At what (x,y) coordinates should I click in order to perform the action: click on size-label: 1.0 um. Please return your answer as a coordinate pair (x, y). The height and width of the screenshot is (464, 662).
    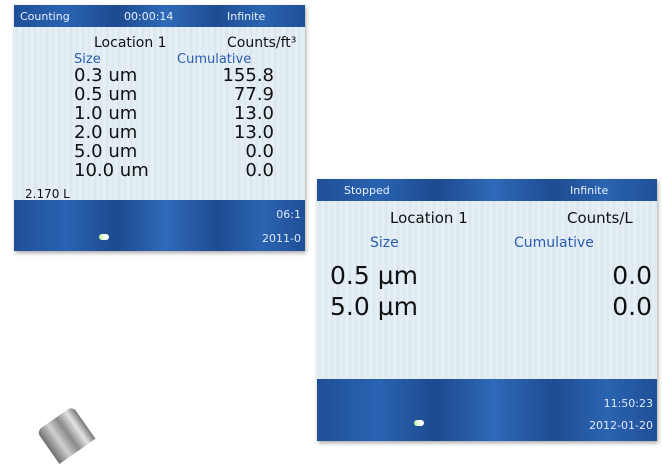
    Looking at the image, I should click on (106, 113).